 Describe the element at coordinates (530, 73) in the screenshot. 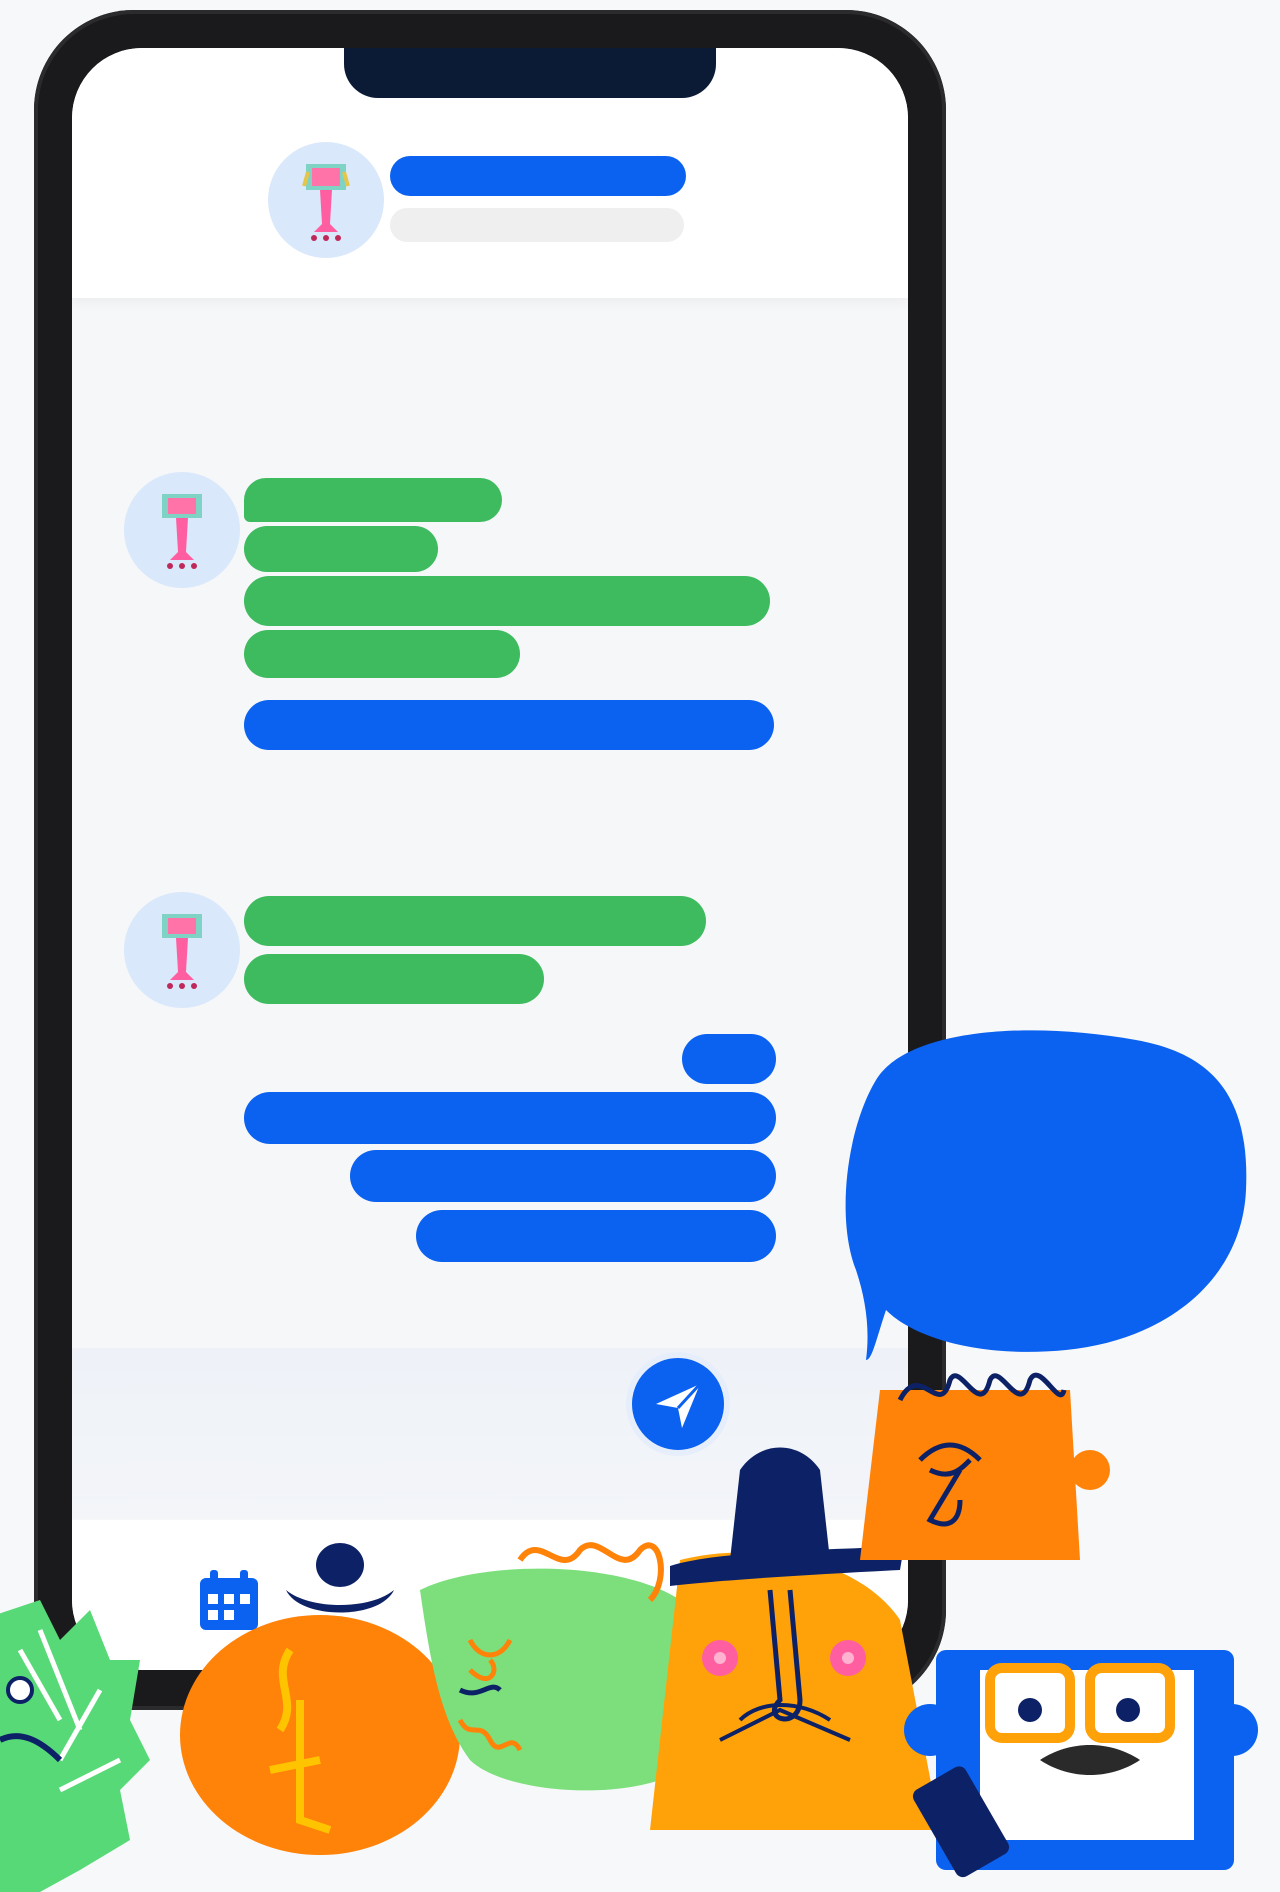

I see `phone-notch` at that location.